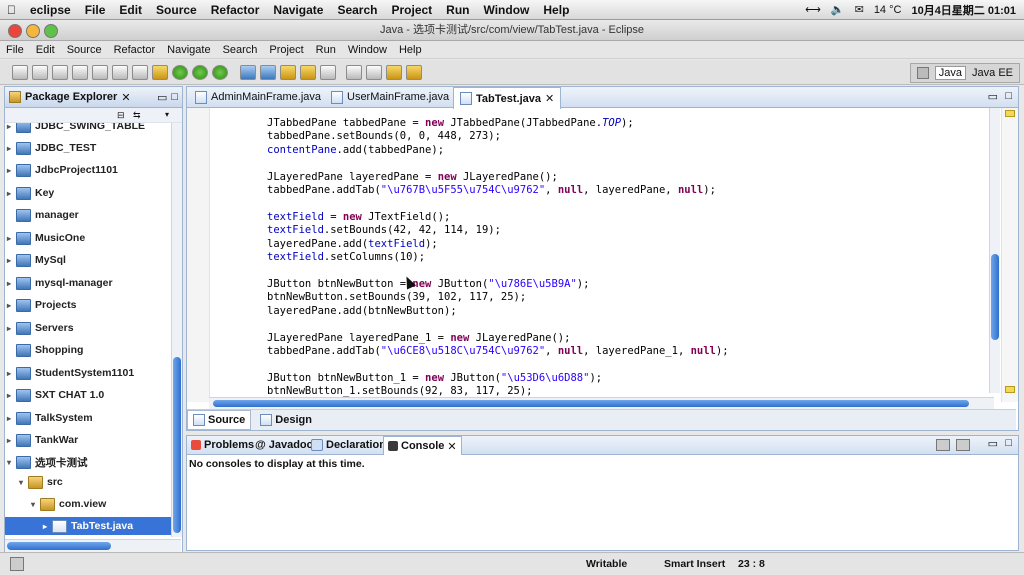 This screenshot has height=575, width=1024. Describe the element at coordinates (176, 330) in the screenshot. I see `package-explorer-vscrollbar` at that location.